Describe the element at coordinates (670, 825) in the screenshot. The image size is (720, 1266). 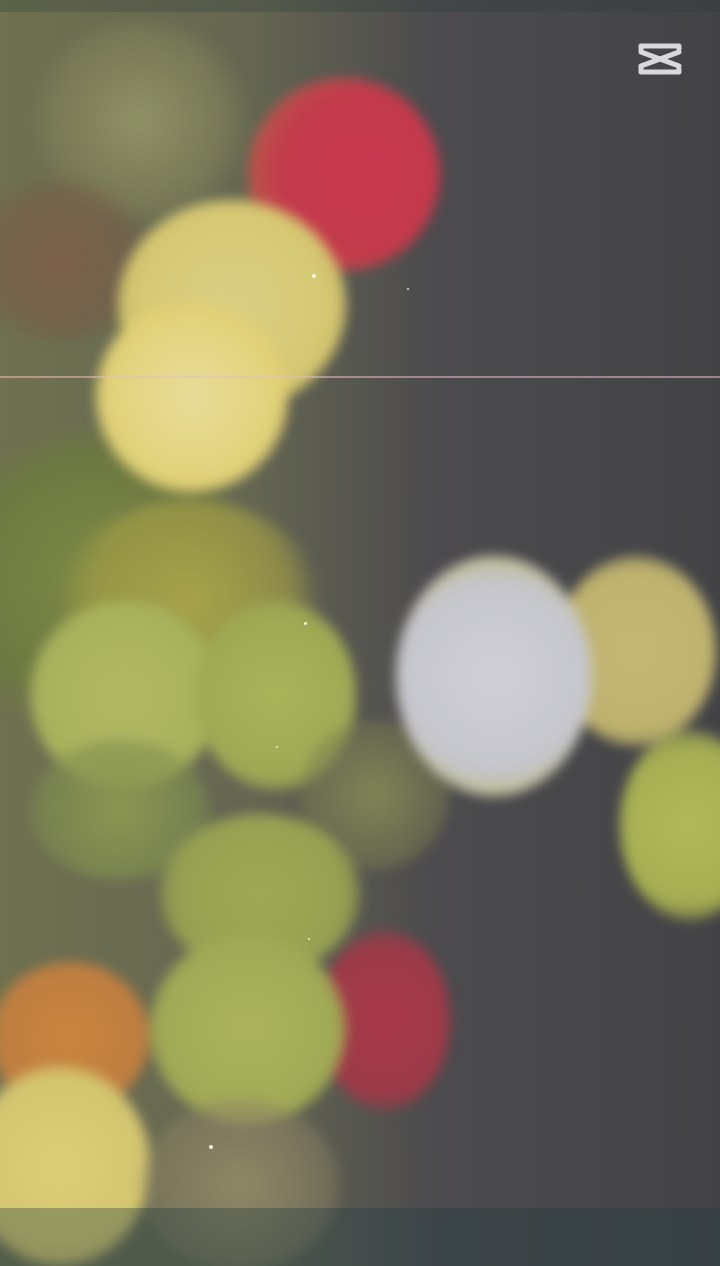
I see `green-orb-far-right` at that location.